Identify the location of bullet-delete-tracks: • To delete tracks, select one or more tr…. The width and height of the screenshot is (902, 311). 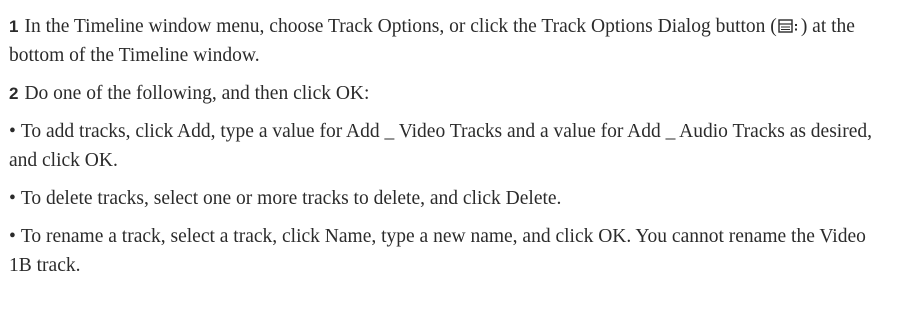
(451, 198).